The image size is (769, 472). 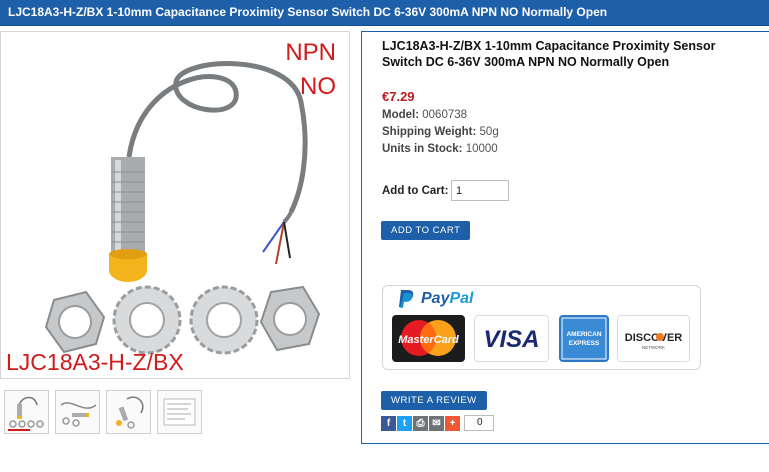 I want to click on stock-value: 10000, so click(x=481, y=149).